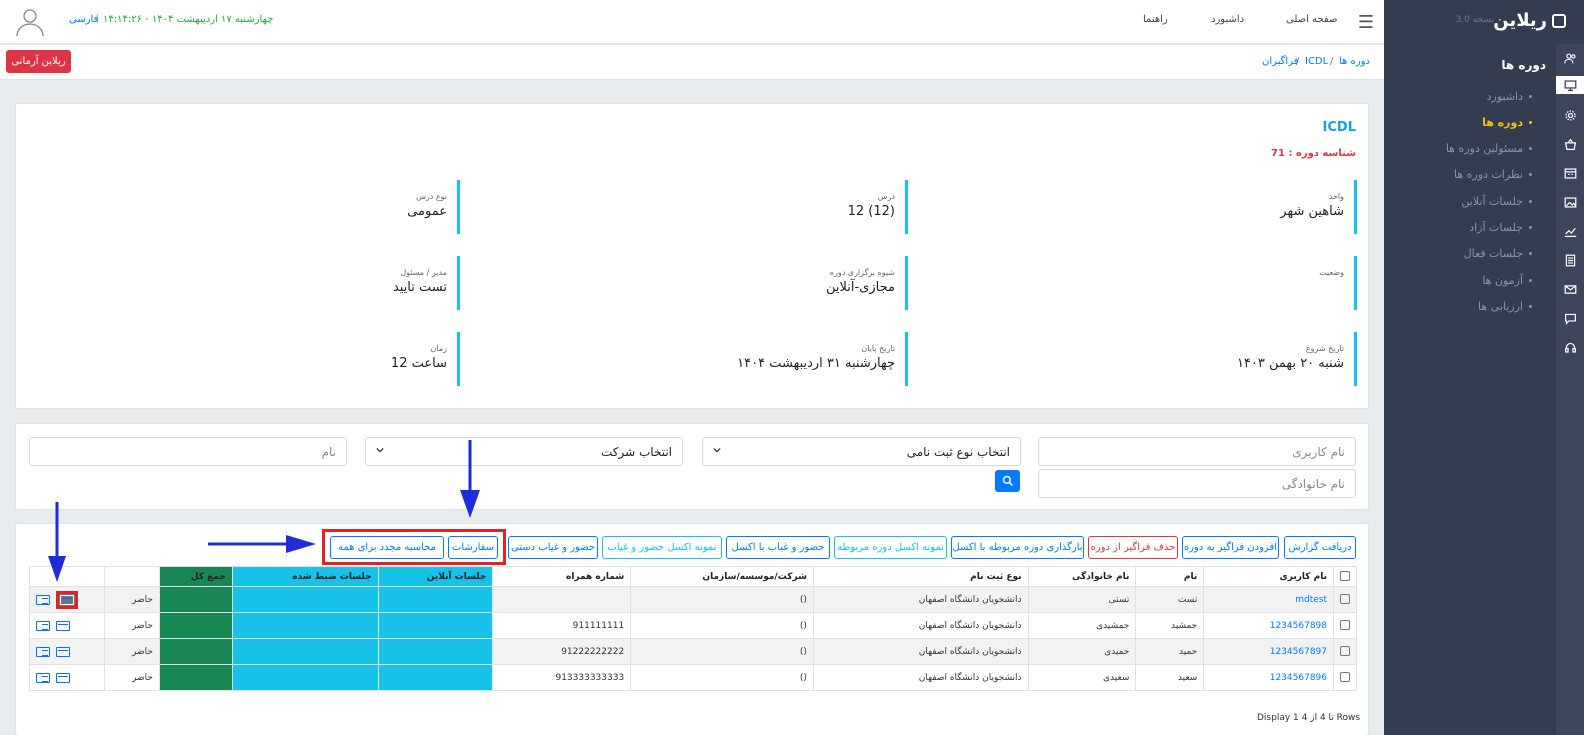  Describe the element at coordinates (238, 207) in the screenshot. I see `info-lesson-type: نوع درس عمومی` at that location.